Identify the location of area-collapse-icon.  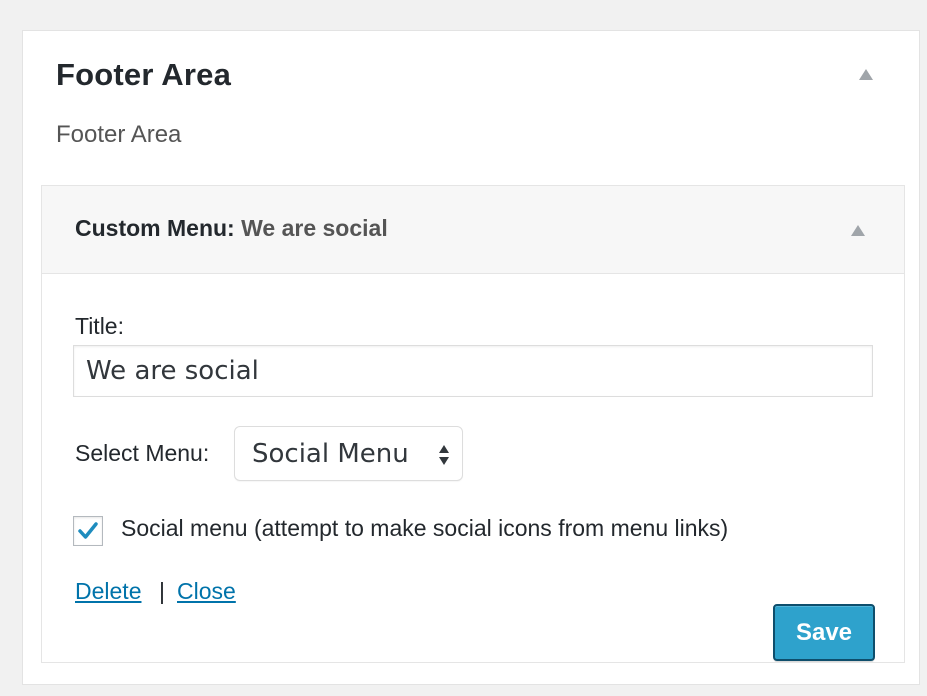
(866, 74).